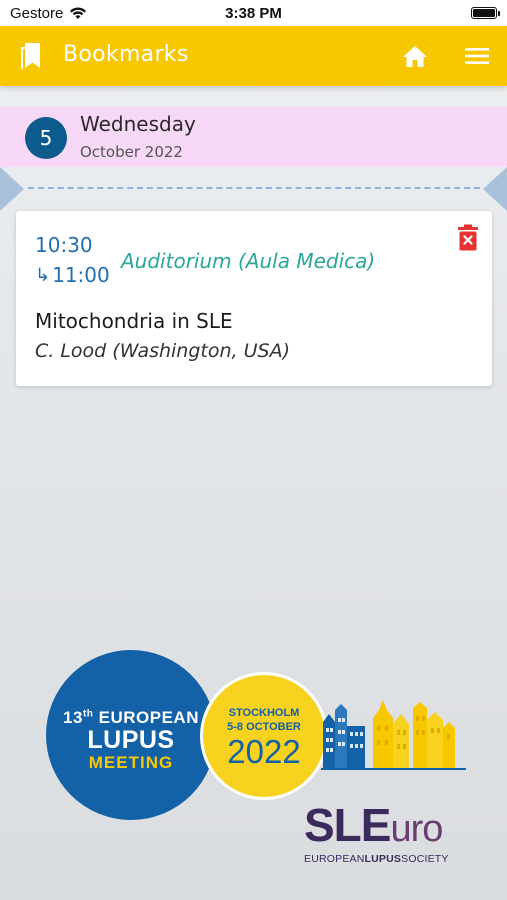 The width and height of the screenshot is (507, 900). I want to click on home-icon, so click(415, 56).